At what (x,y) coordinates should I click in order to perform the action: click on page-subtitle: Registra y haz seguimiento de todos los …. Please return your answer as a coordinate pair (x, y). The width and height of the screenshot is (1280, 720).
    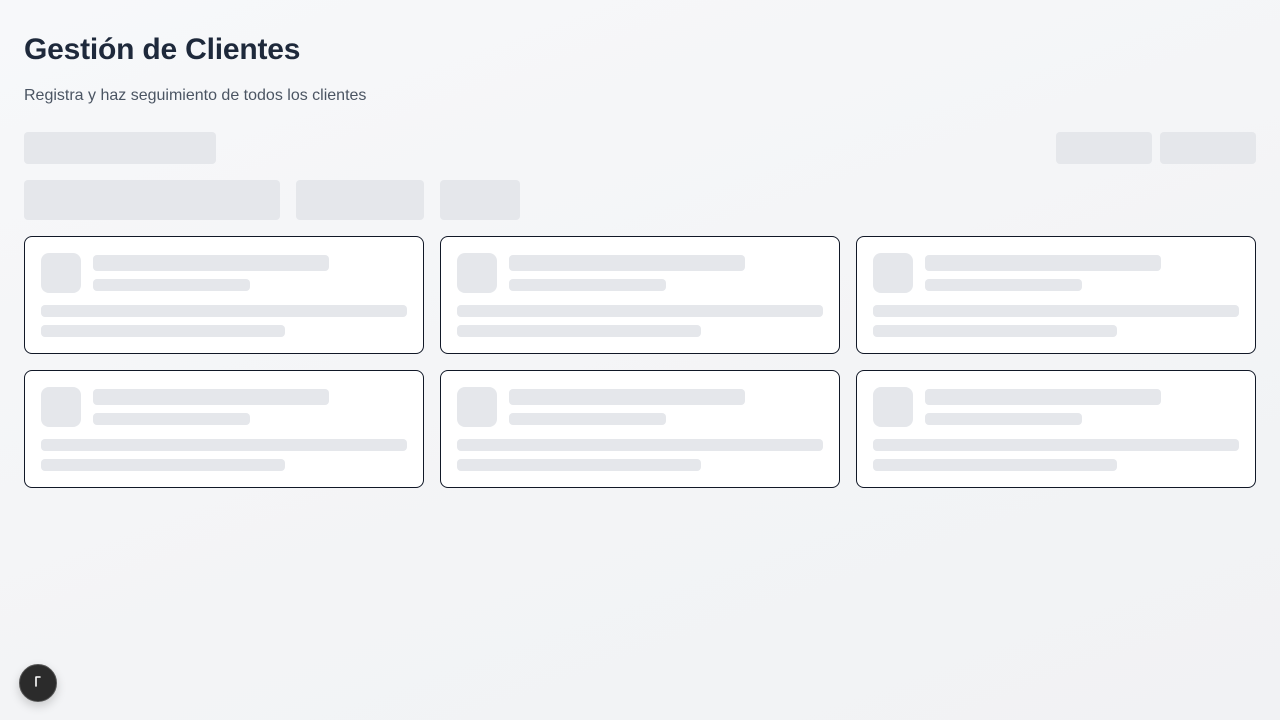
    Looking at the image, I should click on (195, 95).